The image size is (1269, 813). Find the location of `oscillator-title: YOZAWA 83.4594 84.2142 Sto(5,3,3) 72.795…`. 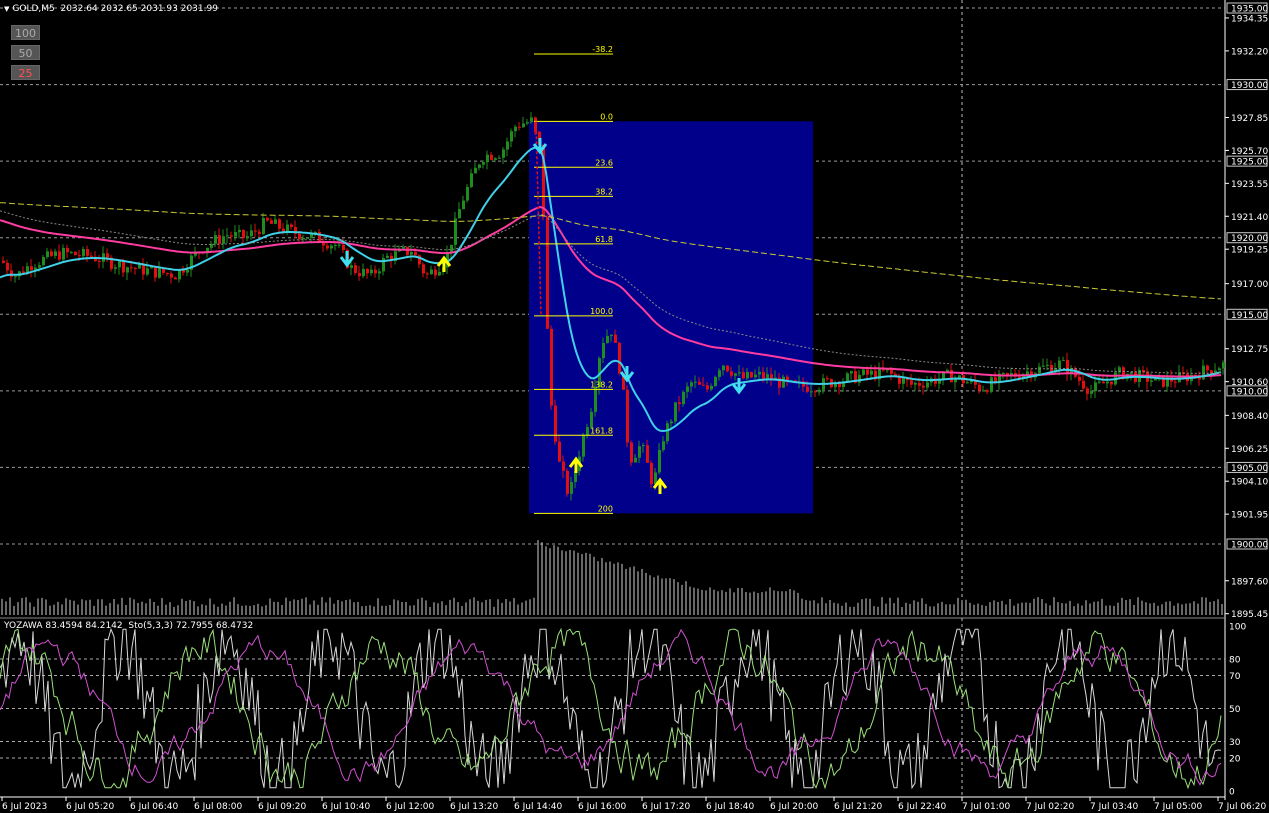

oscillator-title: YOZAWA 83.4594 84.2142 Sto(5,3,3) 72.795… is located at coordinates (128, 626).